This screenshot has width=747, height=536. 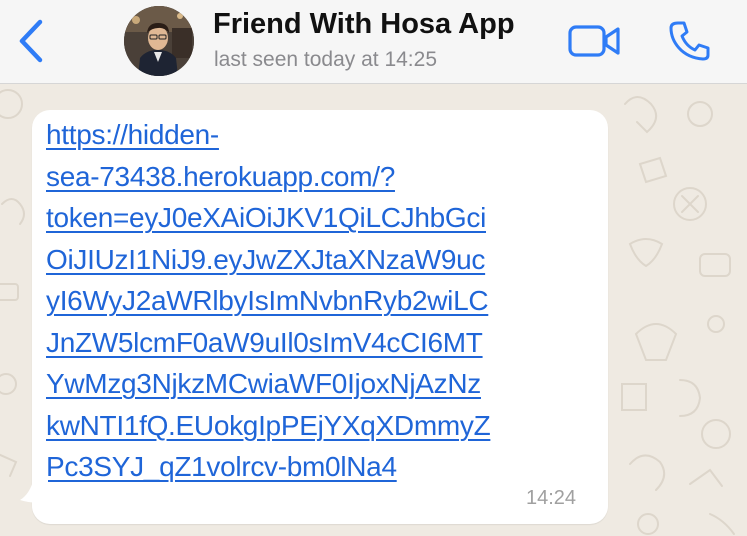 I want to click on video-camera-icon, so click(x=594, y=41).